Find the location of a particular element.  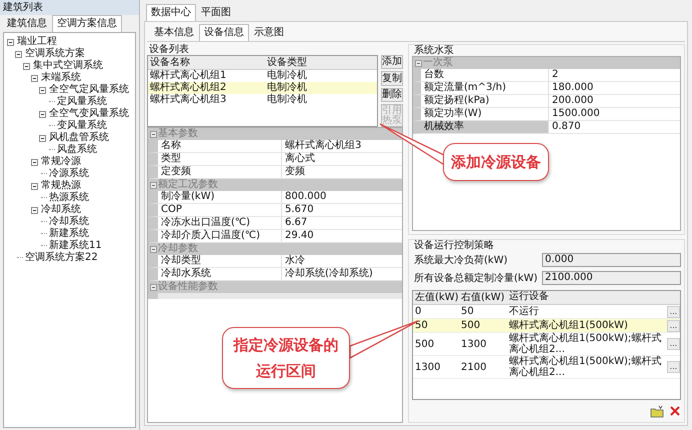

action-button: 复制 is located at coordinates (392, 78).